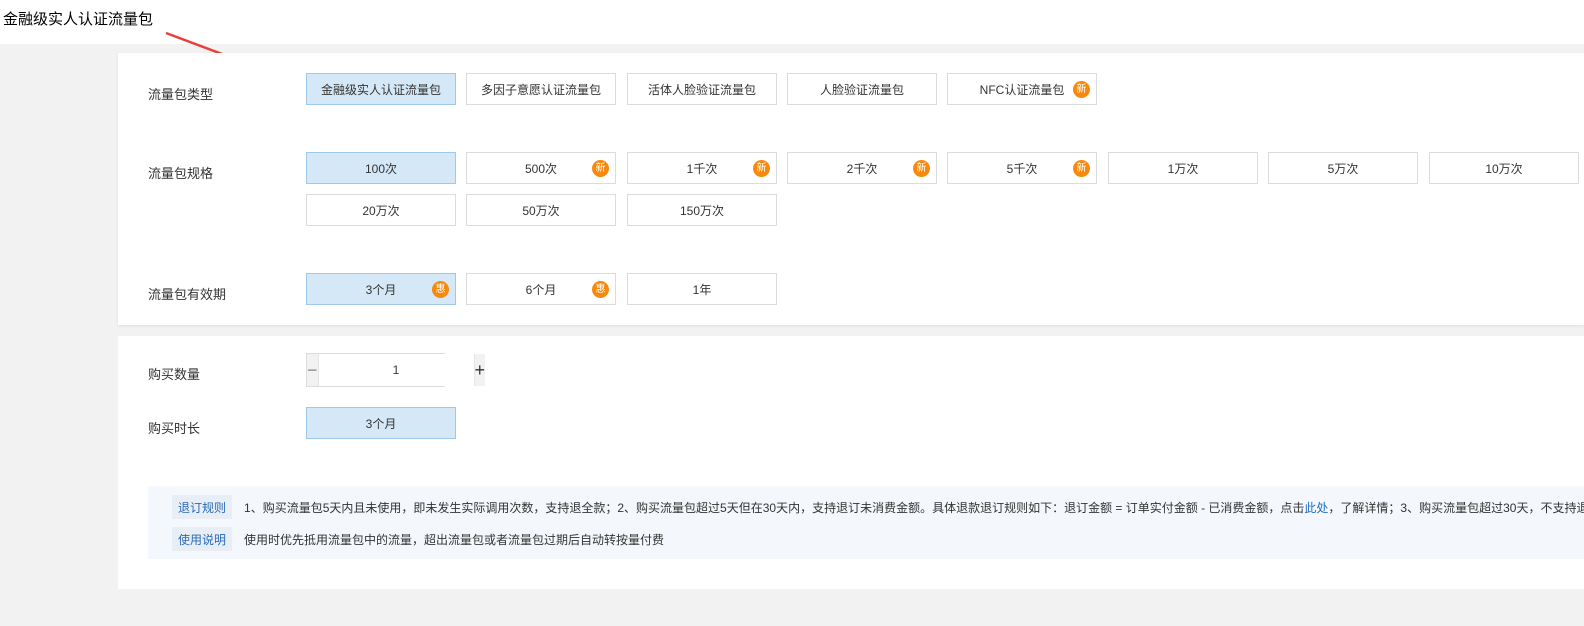 This screenshot has height=626, width=1584. I want to click on validity-option-label: 3个月, so click(381, 289).